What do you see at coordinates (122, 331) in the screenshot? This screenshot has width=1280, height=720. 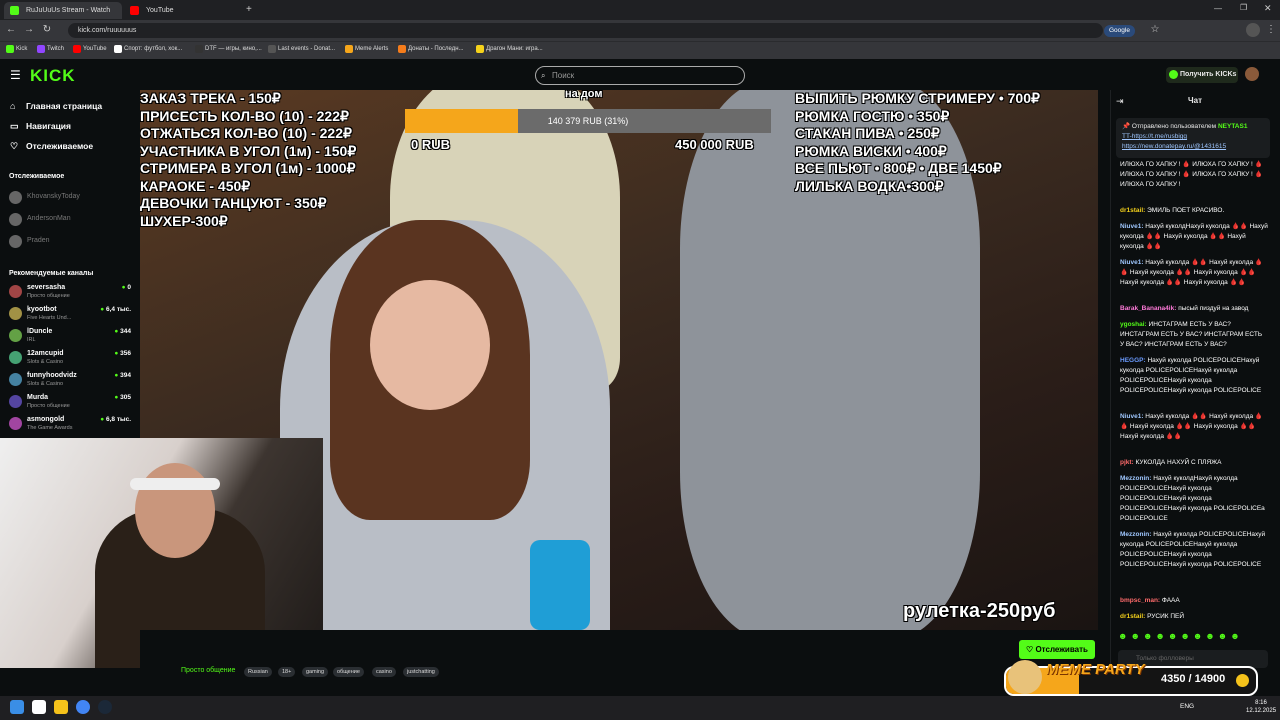 I see `viewer-count: ● 344` at bounding box center [122, 331].